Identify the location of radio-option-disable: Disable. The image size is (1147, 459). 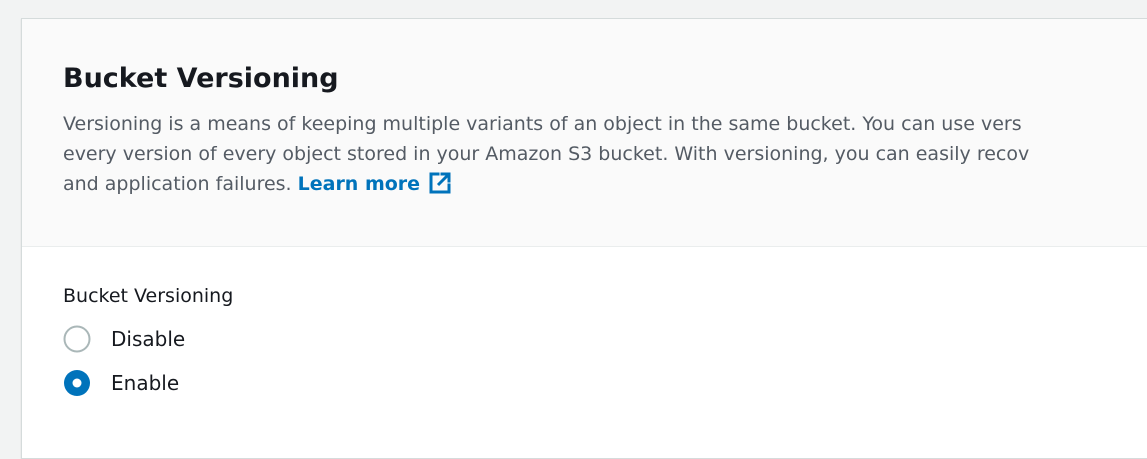
(148, 339).